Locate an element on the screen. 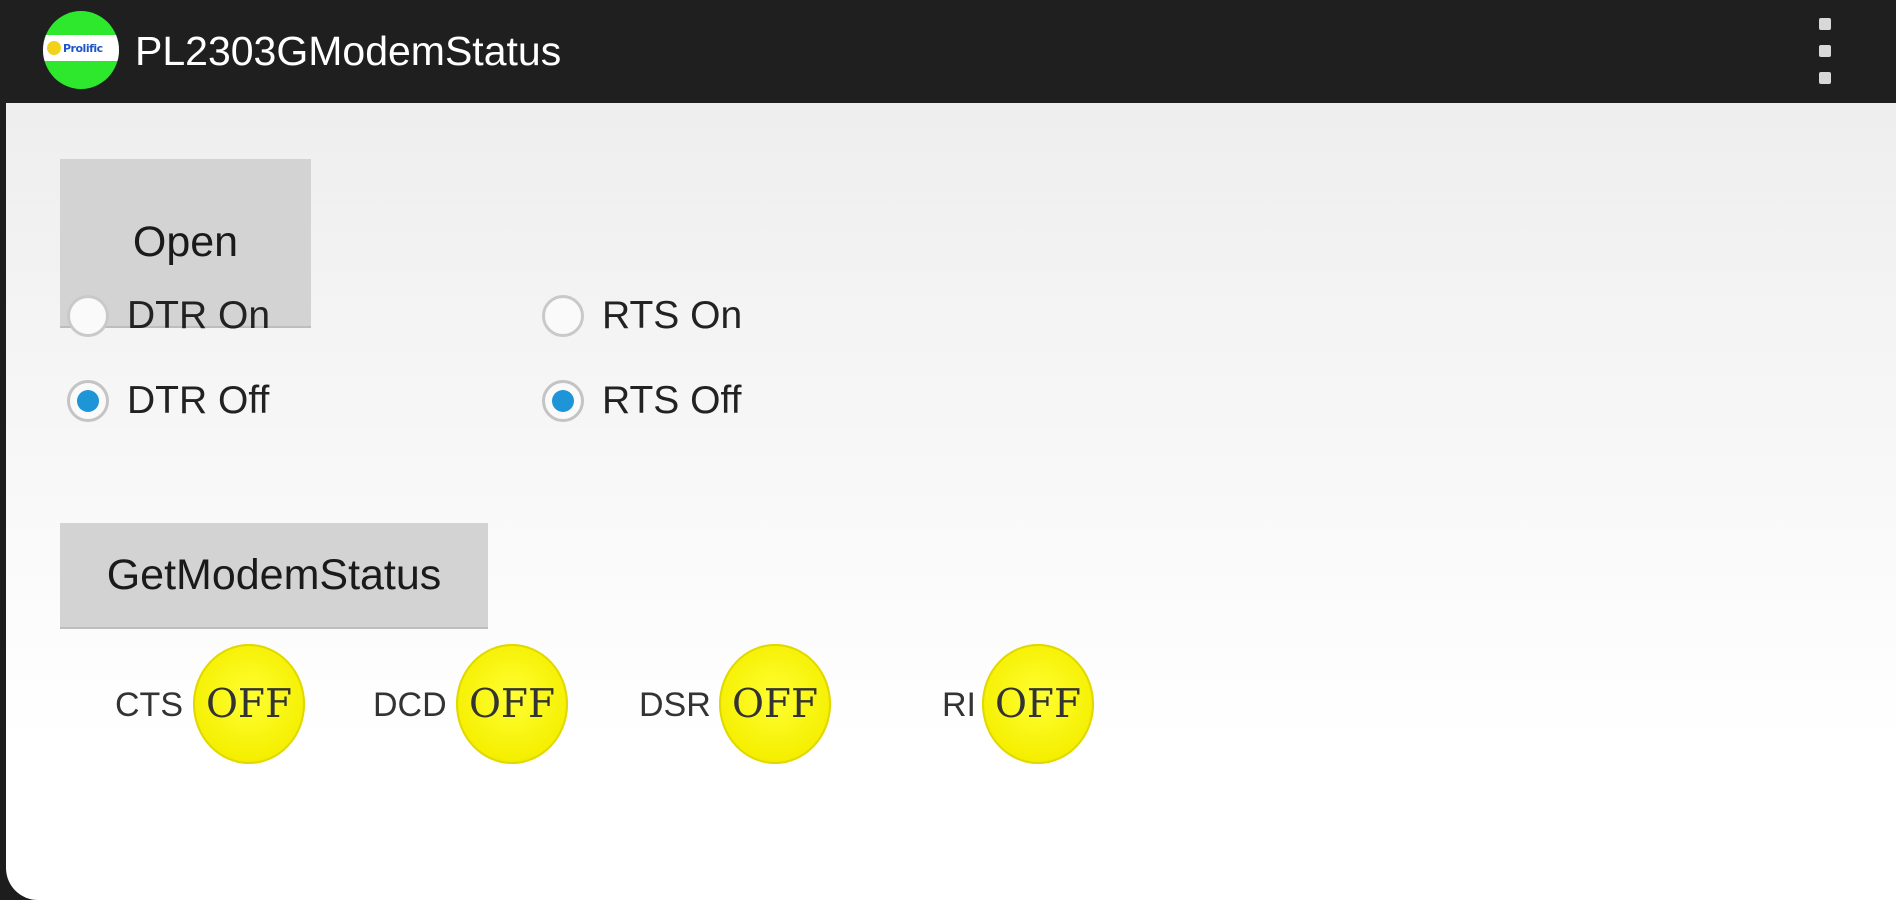 The height and width of the screenshot is (900, 1896). dtr-on-radio: DTR On is located at coordinates (168, 316).